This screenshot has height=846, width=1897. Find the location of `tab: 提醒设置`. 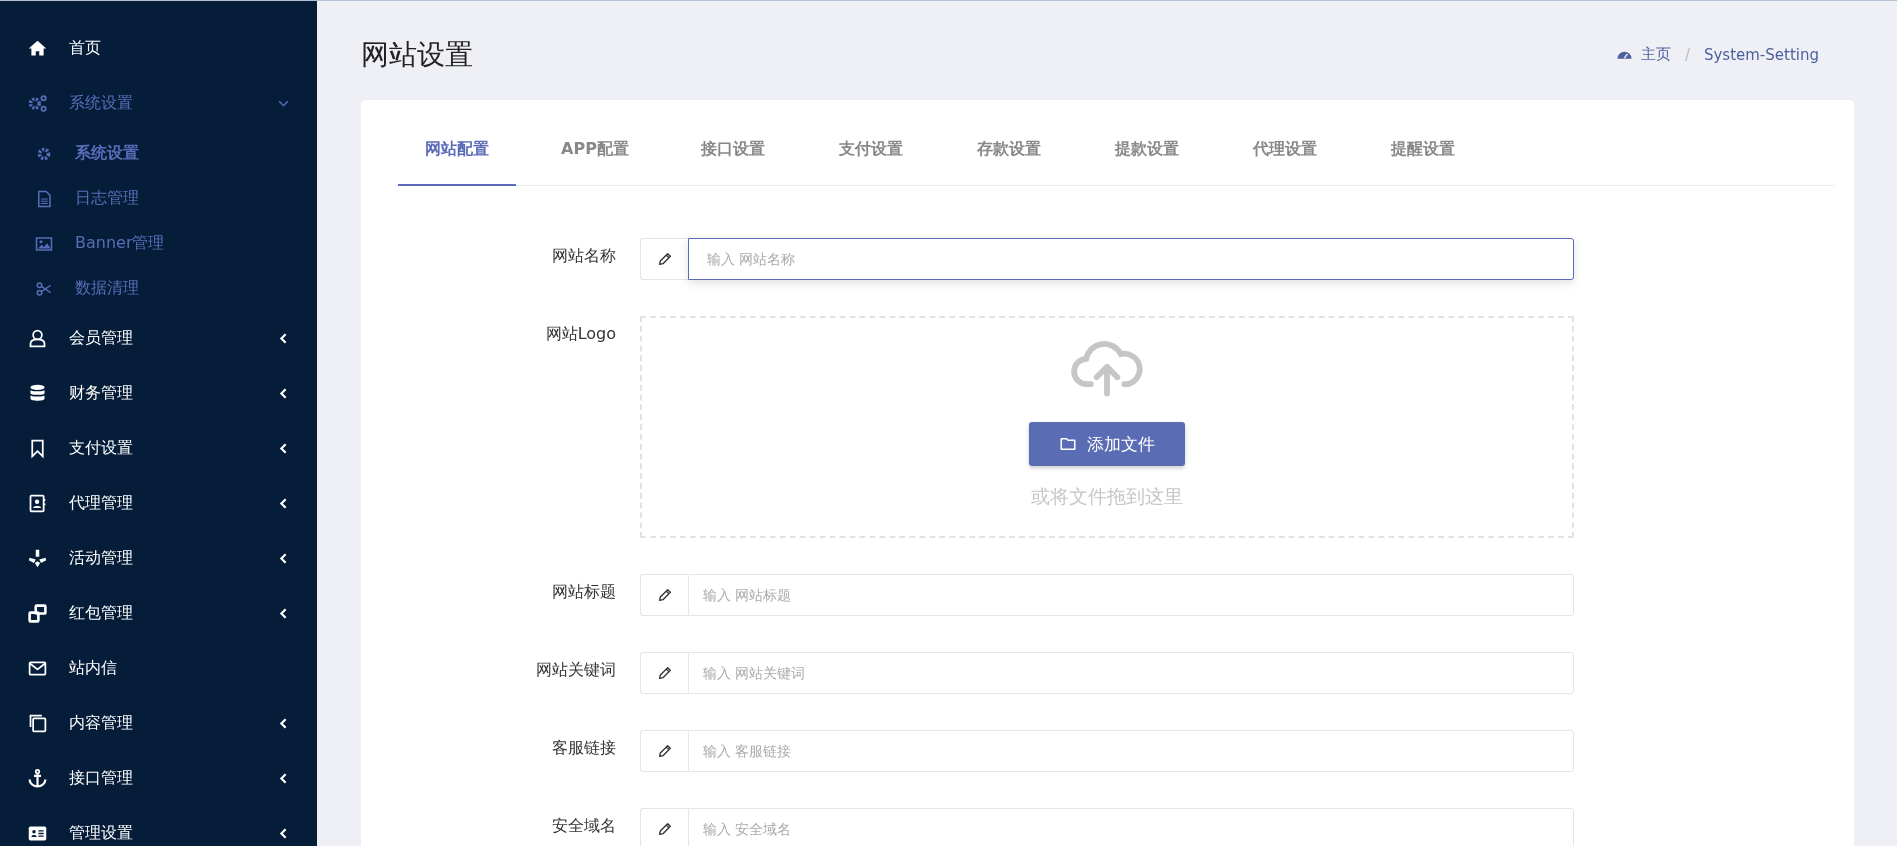

tab: 提醒设置 is located at coordinates (1423, 149).